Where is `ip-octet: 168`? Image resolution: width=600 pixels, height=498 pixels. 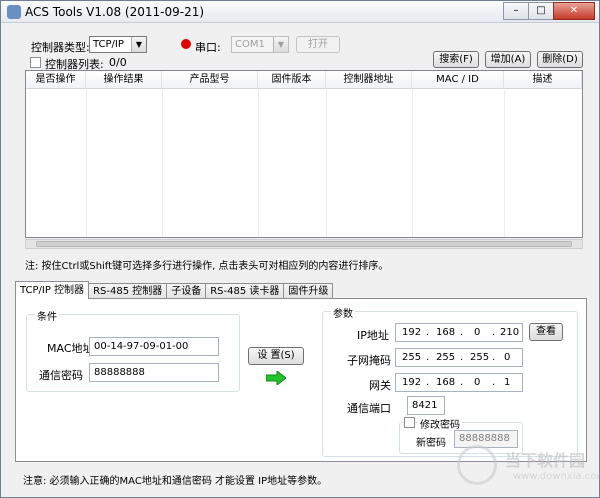 ip-octet: 168 is located at coordinates (446, 332).